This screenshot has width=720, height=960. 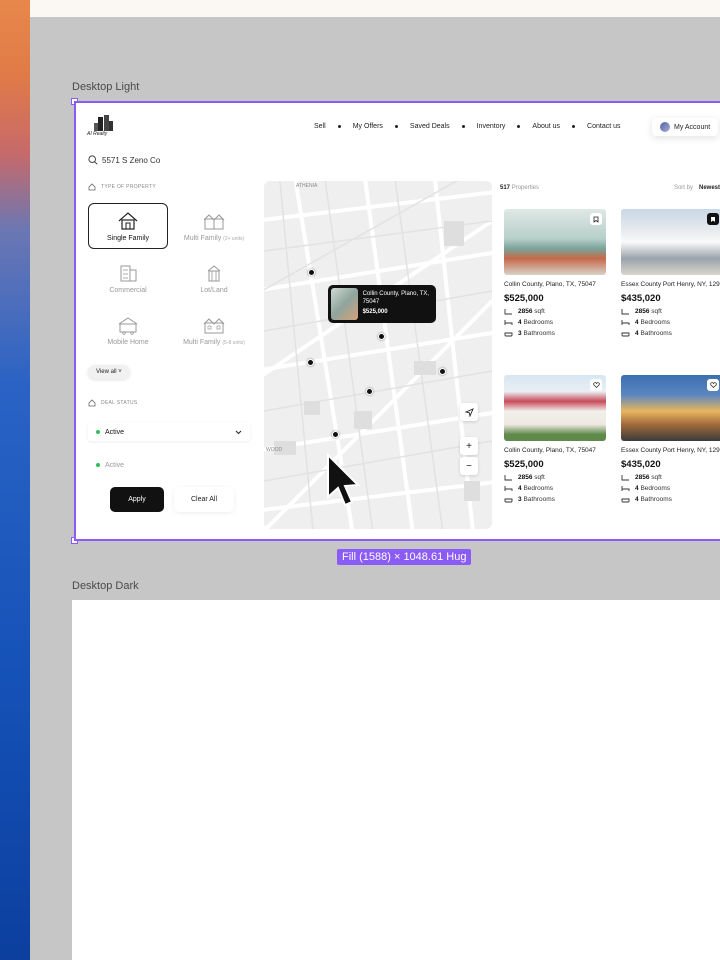 I want to click on navigation-arrow-icon, so click(x=469, y=412).